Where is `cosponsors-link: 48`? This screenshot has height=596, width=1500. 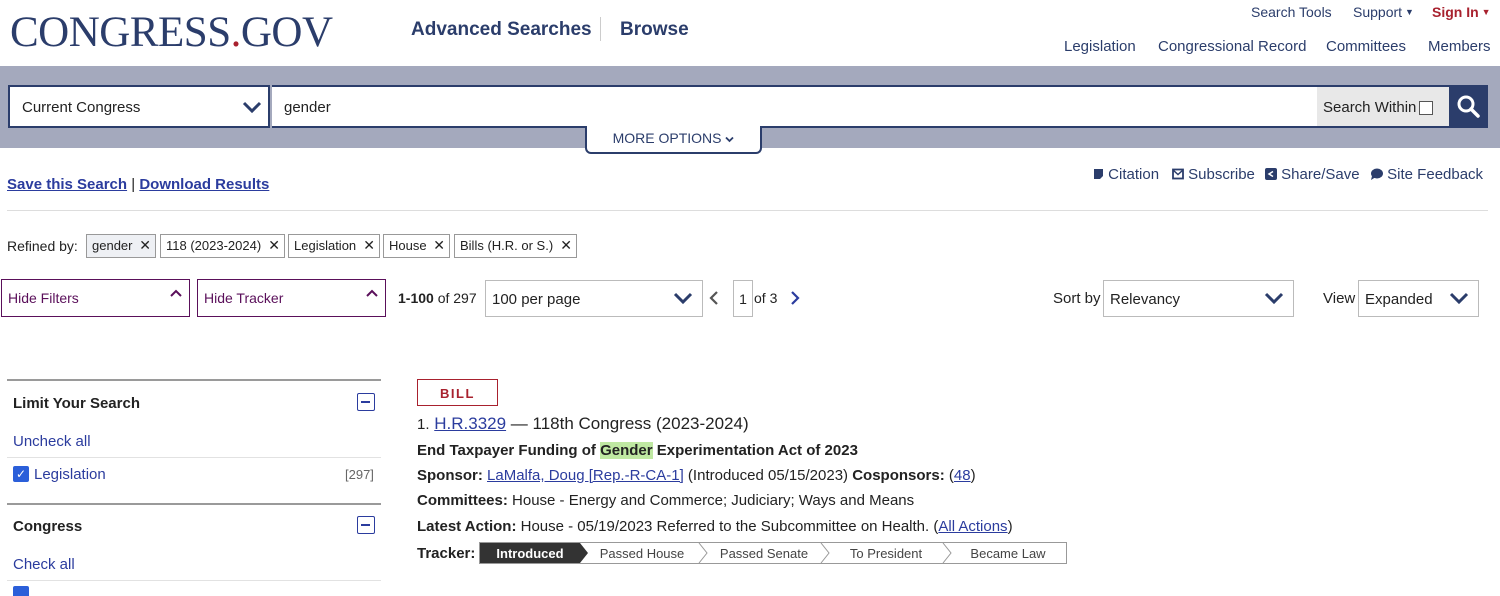 cosponsors-link: 48 is located at coordinates (962, 475).